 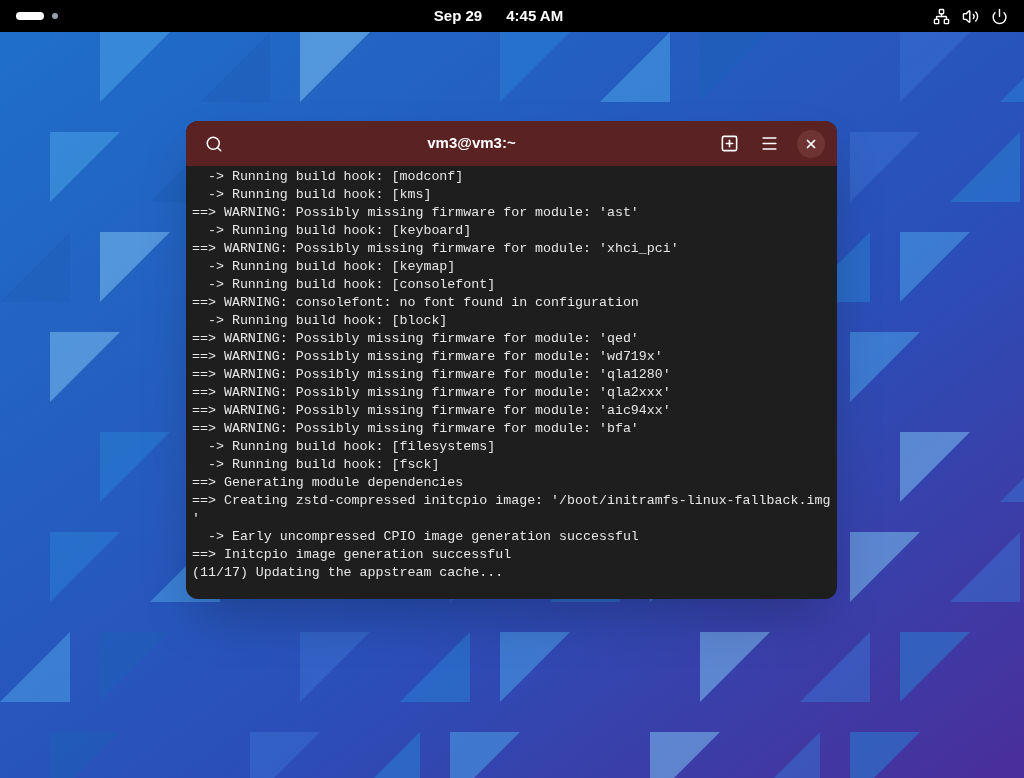 I want to click on terminal-line: -> Running build hook: [modconf], so click(x=335, y=177).